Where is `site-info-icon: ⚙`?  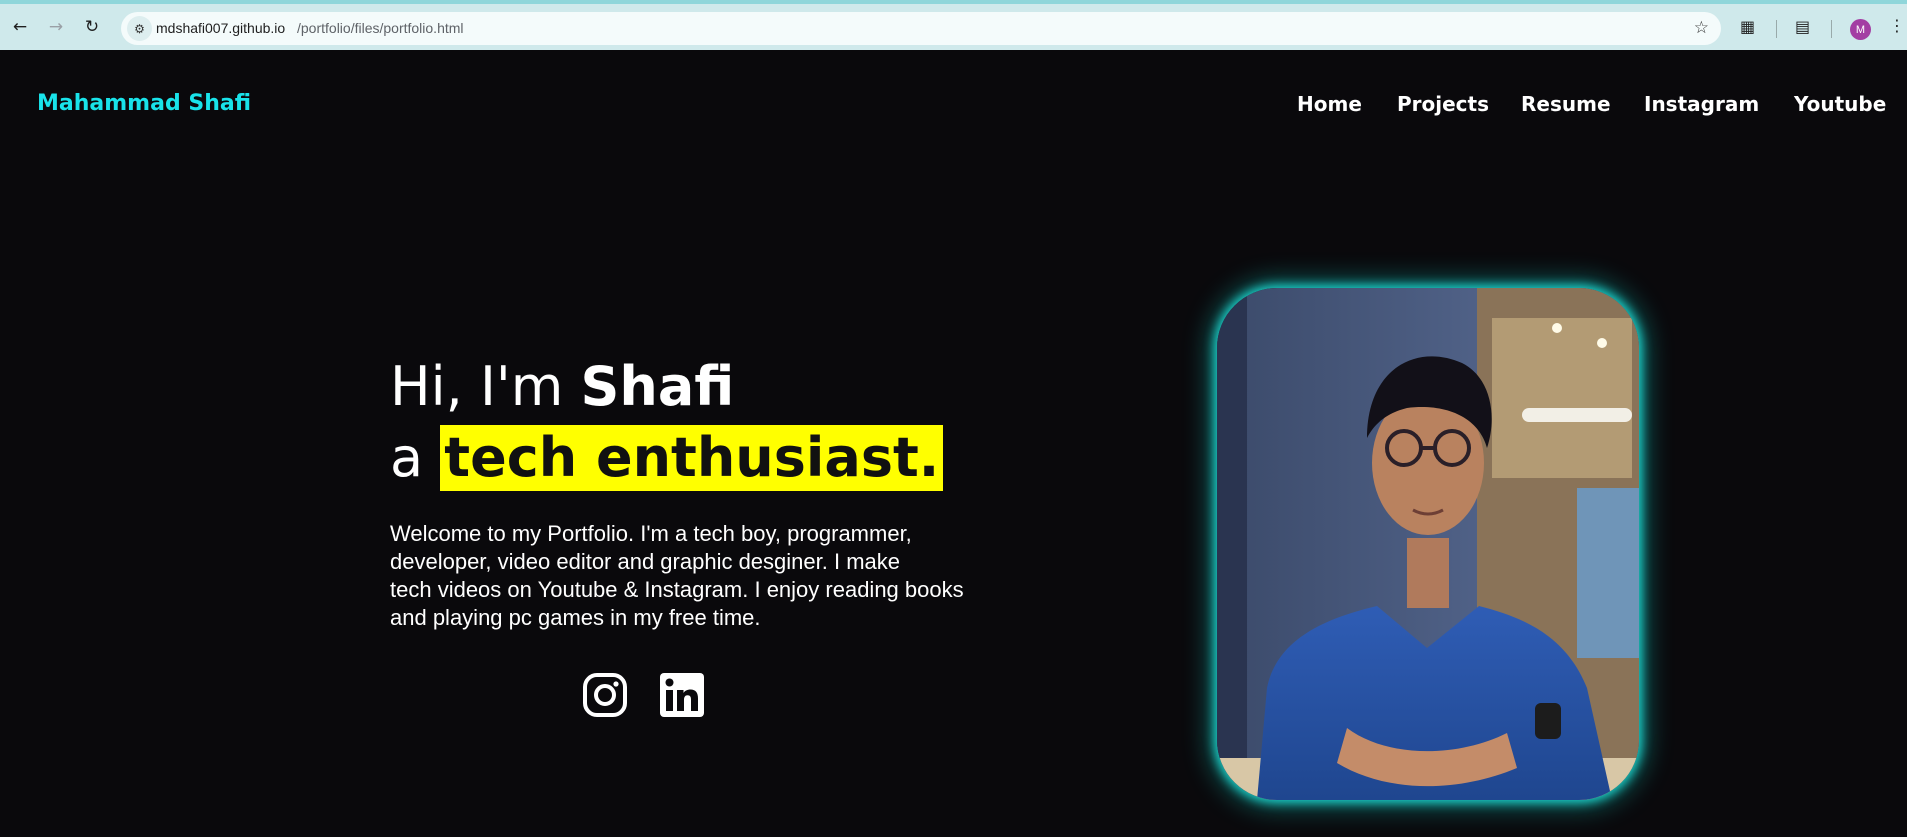 site-info-icon: ⚙ is located at coordinates (139, 28).